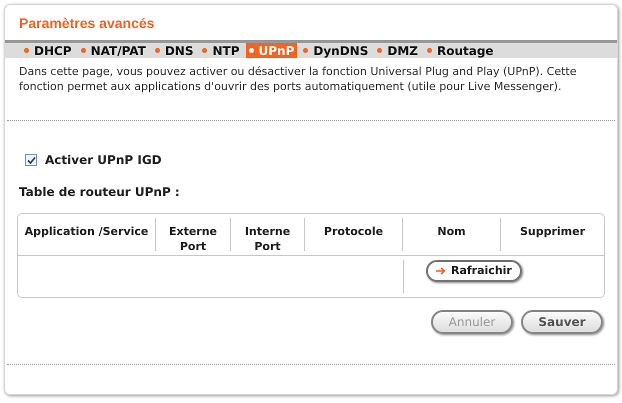 This screenshot has height=403, width=622. Describe the element at coordinates (397, 50) in the screenshot. I see `tab: DMZ` at that location.